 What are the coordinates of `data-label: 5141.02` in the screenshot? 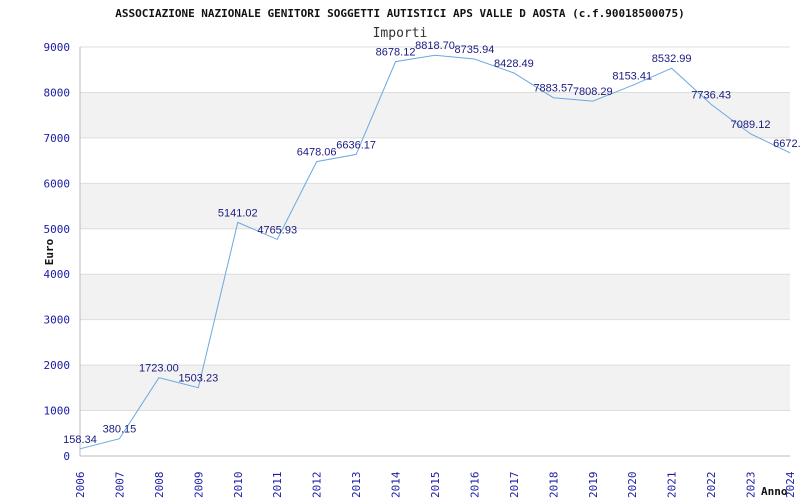 It's located at (238, 213).